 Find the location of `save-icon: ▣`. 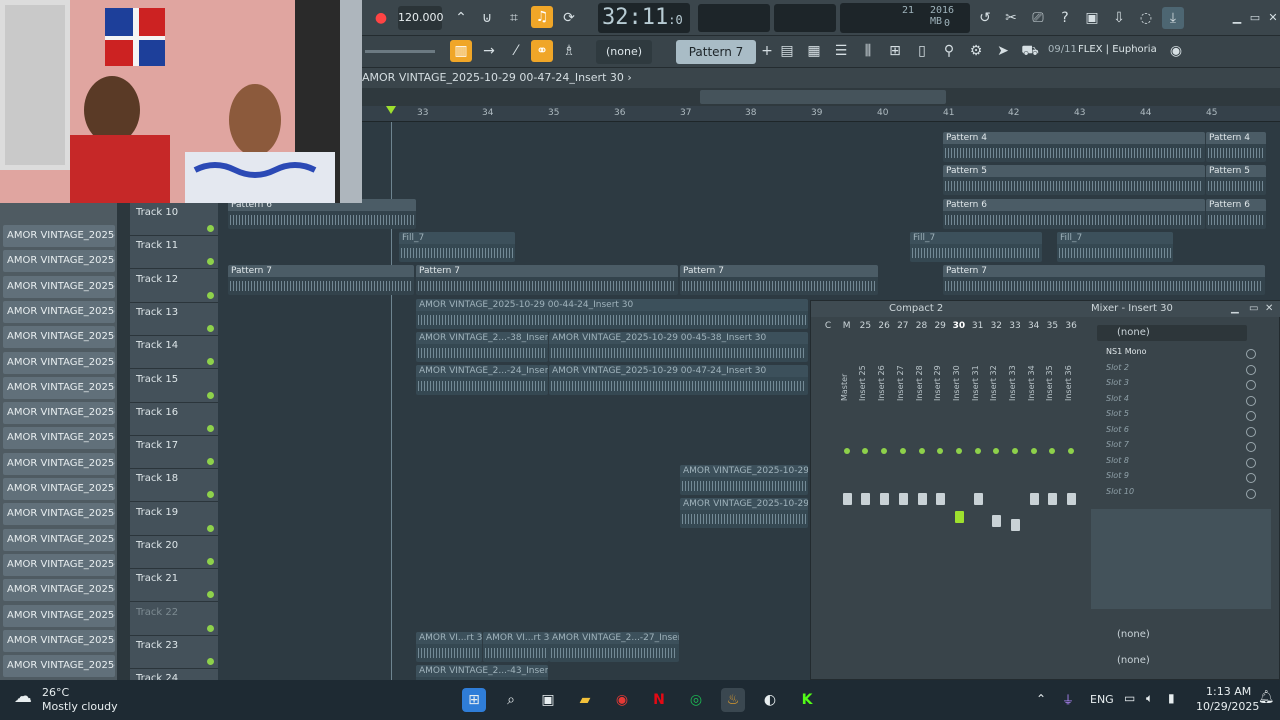

save-icon: ▣ is located at coordinates (1092, 18).